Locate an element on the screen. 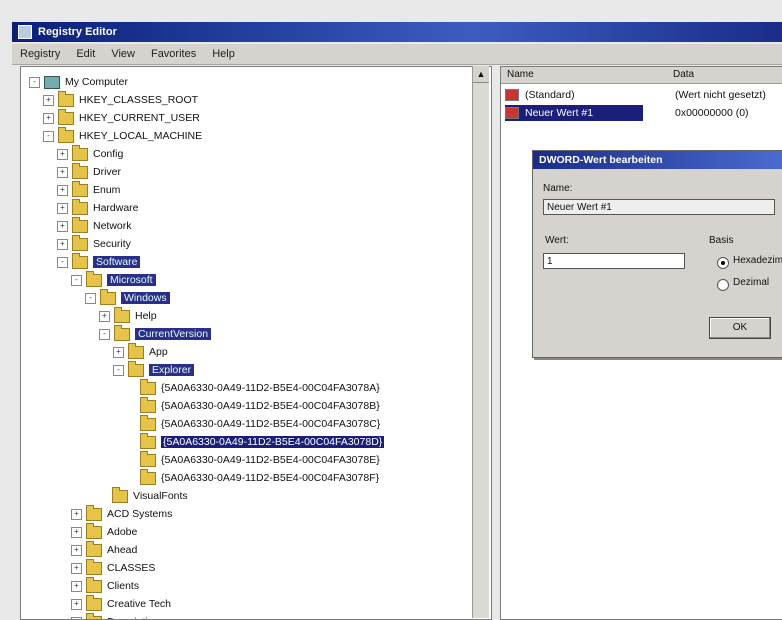 Image resolution: width=782 pixels, height=620 pixels. tree-node-label: Clients is located at coordinates (123, 586).